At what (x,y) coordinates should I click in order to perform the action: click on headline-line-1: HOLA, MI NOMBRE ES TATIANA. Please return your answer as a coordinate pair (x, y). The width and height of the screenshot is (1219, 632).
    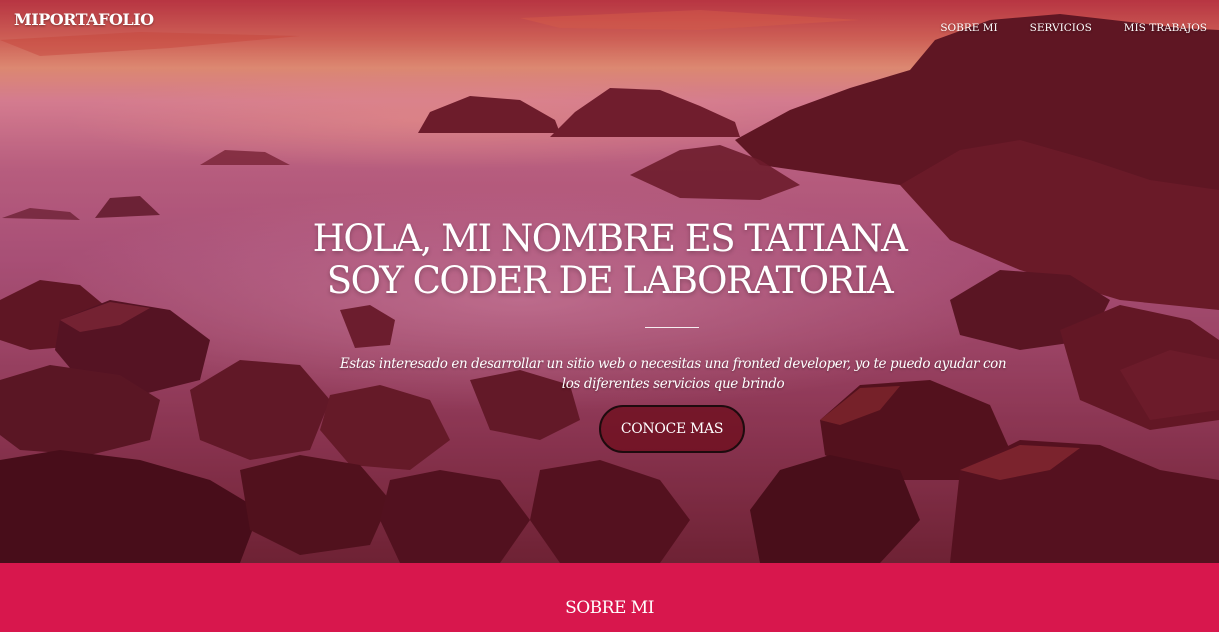
    Looking at the image, I should click on (610, 238).